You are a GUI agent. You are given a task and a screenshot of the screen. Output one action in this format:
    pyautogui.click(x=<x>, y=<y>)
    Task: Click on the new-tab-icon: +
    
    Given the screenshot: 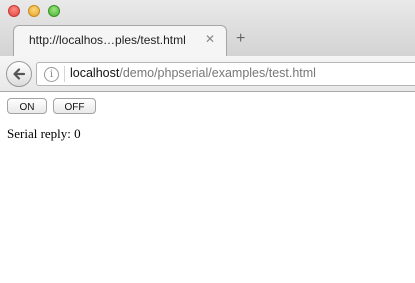 What is the action you would take?
    pyautogui.click(x=240, y=39)
    